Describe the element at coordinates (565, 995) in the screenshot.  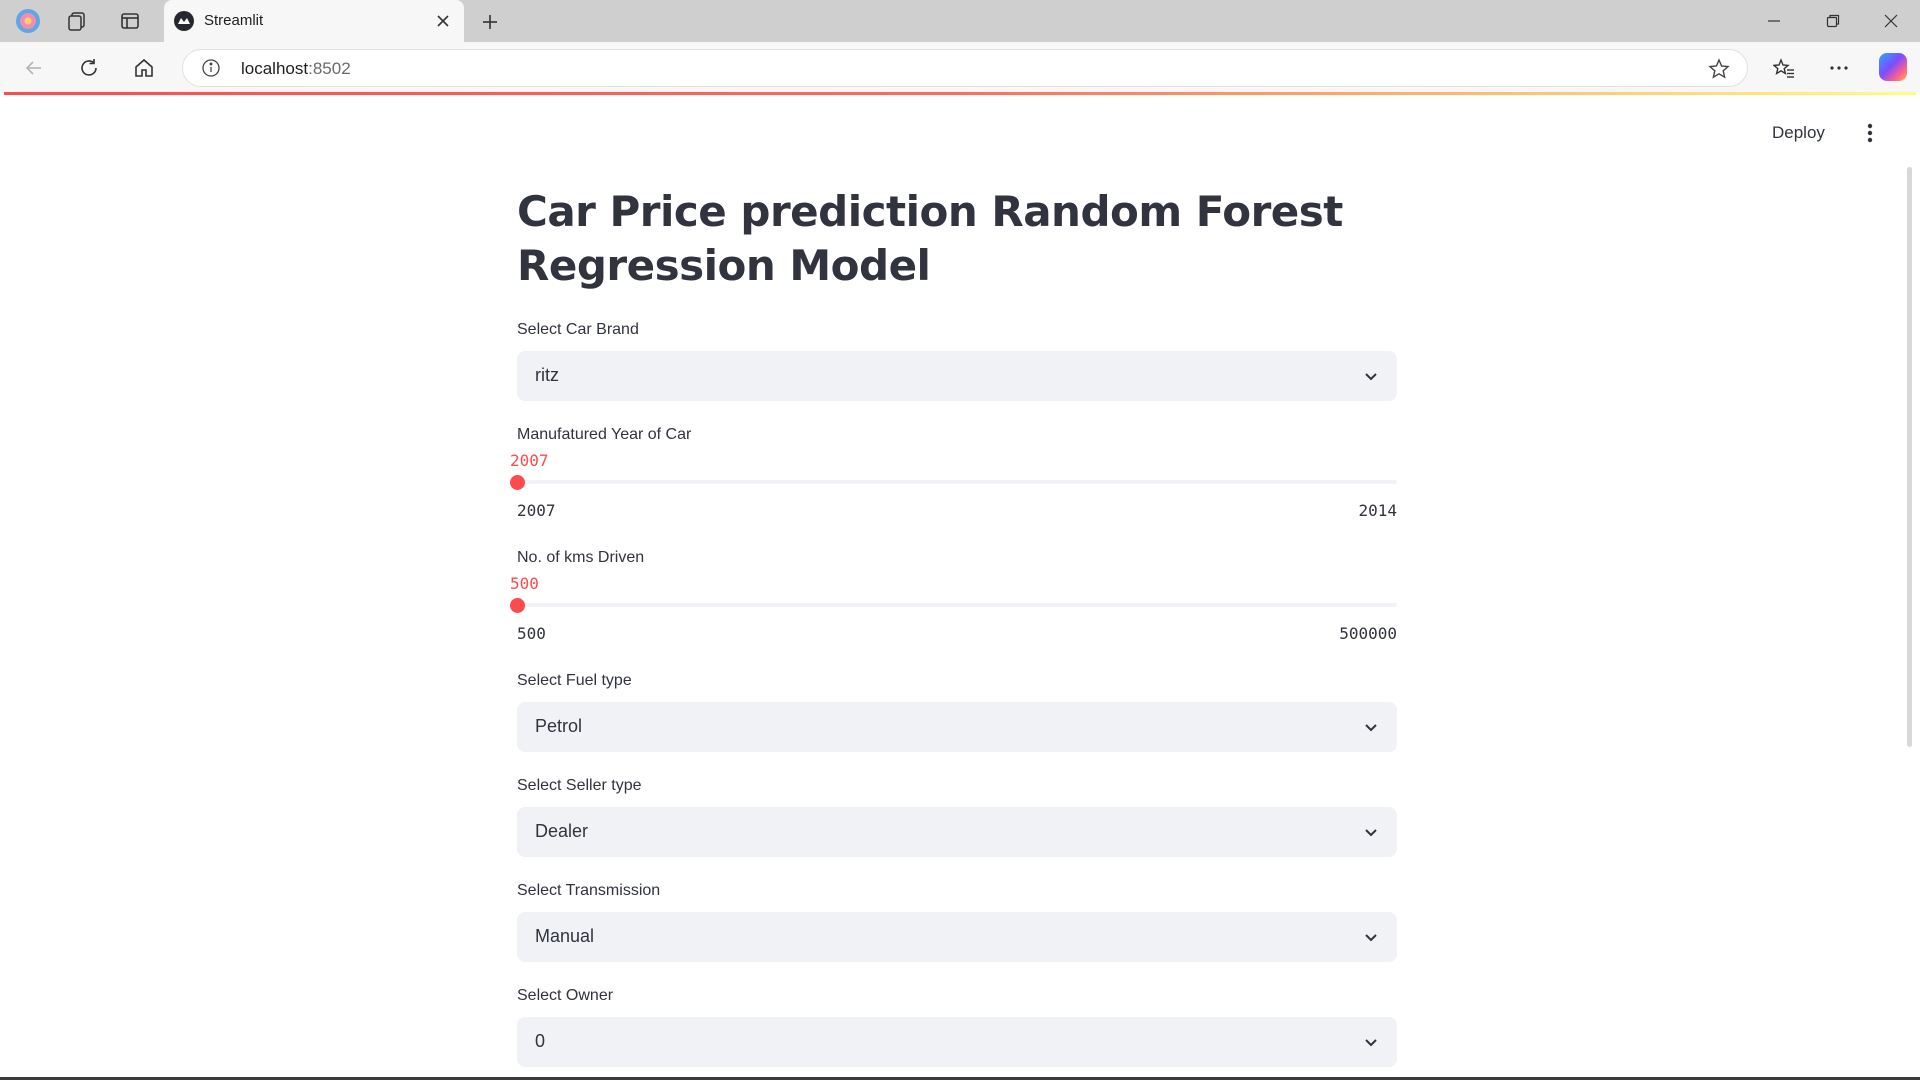
I see `owner-label: Select Owner` at that location.